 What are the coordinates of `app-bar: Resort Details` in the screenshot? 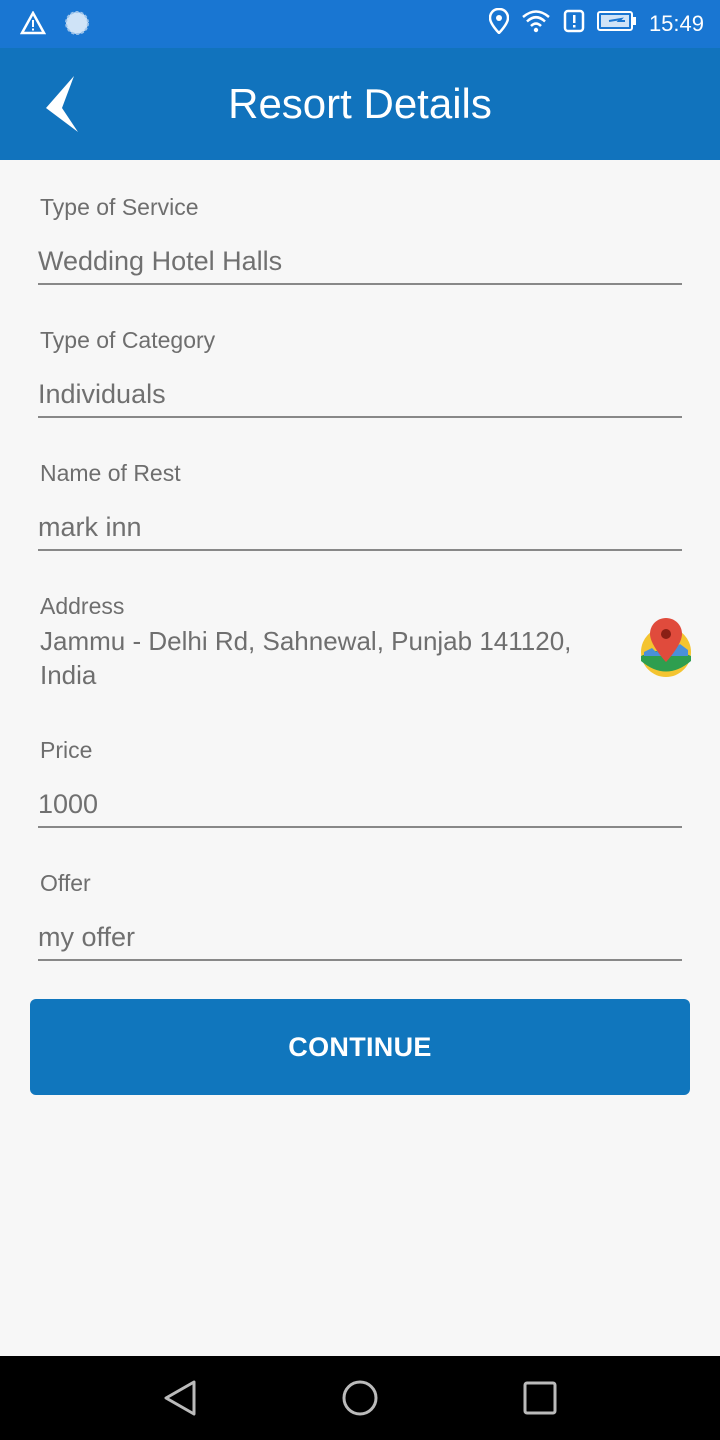 It's located at (360, 104).